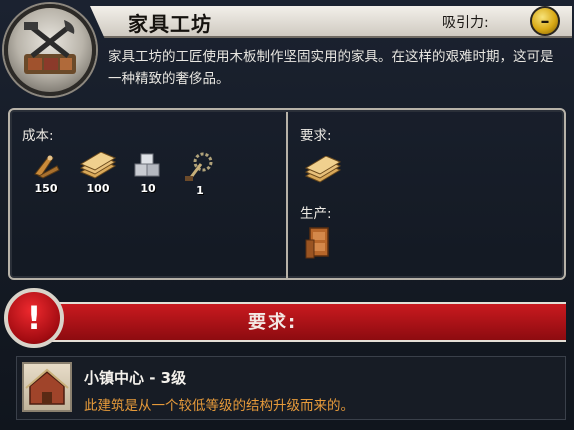  Describe the element at coordinates (317, 243) in the screenshot. I see `furniture-icon` at that location.